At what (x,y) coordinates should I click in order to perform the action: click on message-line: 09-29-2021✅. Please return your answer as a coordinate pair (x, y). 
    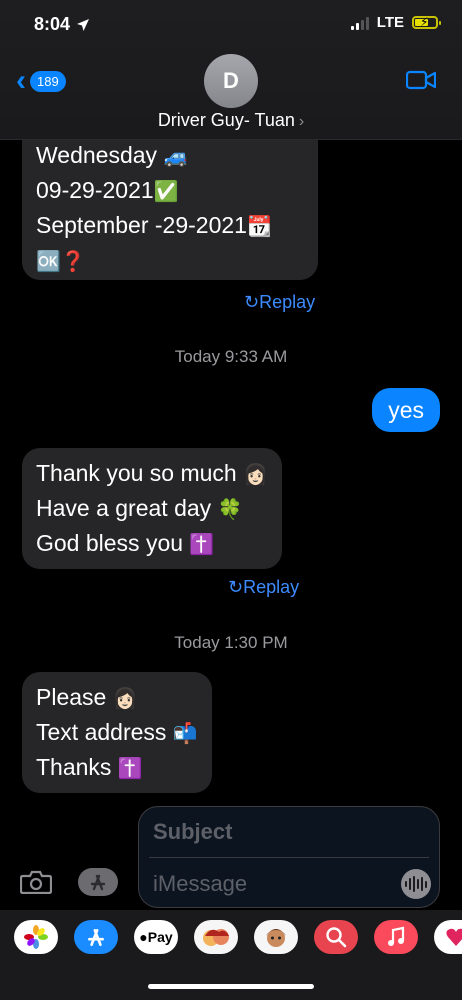
    Looking at the image, I should click on (107, 190).